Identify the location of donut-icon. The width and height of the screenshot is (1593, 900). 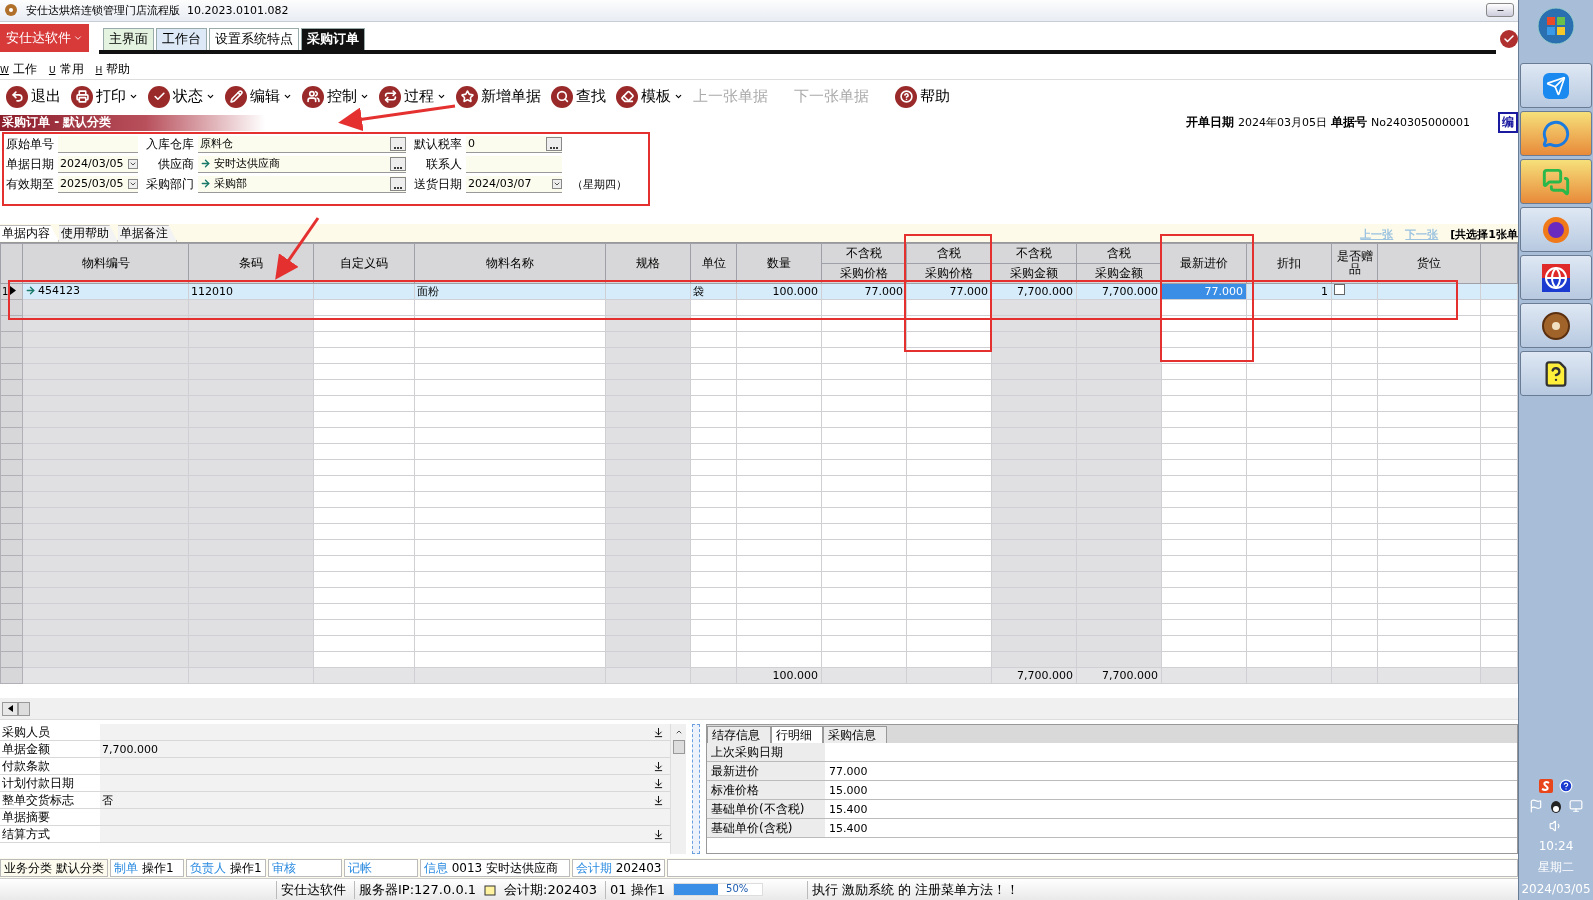
(11, 10).